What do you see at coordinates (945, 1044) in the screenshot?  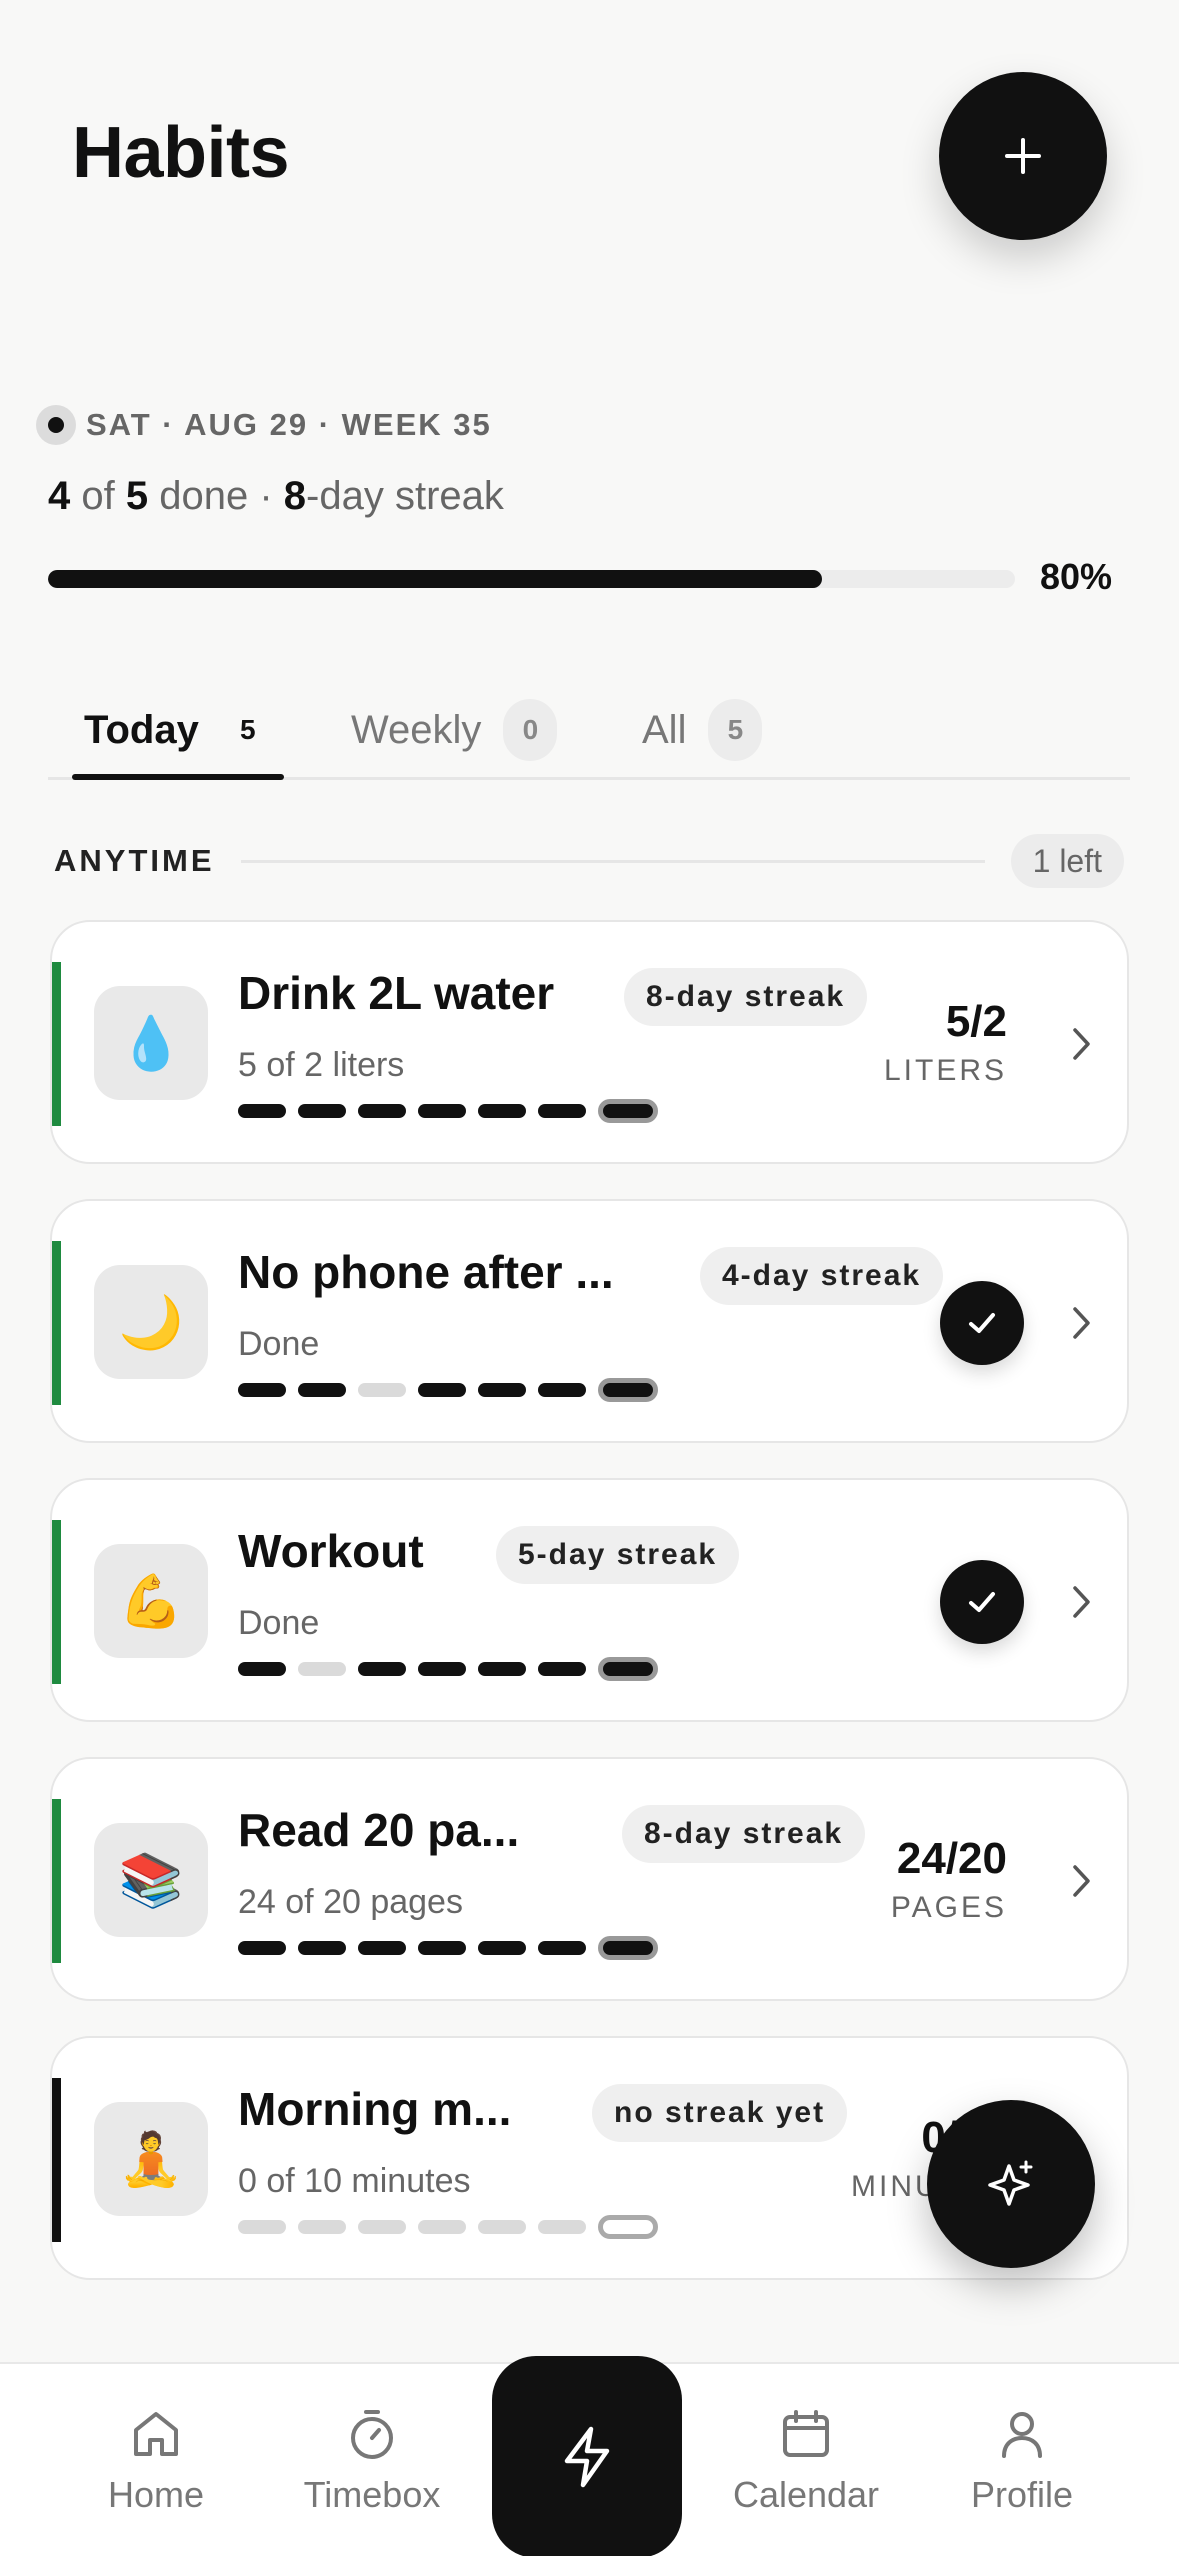 I see `habit-progress: 5/2 LITERS` at bounding box center [945, 1044].